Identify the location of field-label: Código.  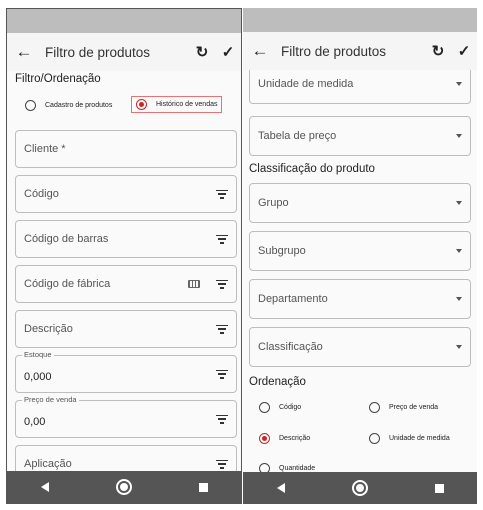
(41, 194).